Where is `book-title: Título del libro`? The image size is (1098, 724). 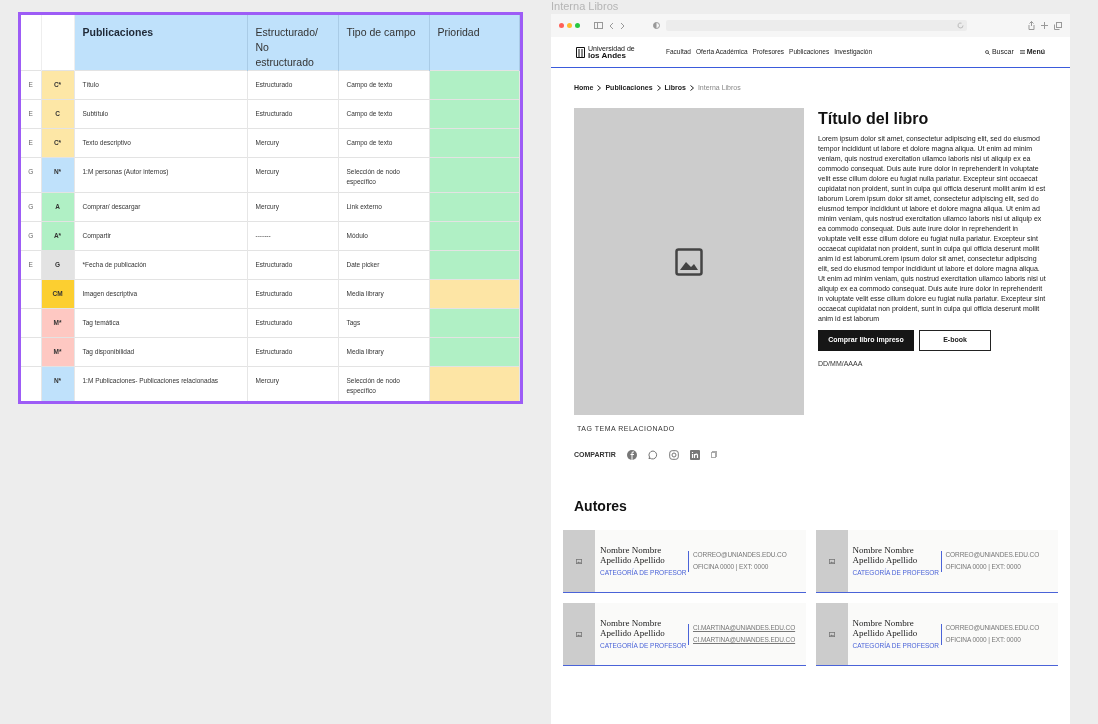
book-title: Título del libro is located at coordinates (874, 119).